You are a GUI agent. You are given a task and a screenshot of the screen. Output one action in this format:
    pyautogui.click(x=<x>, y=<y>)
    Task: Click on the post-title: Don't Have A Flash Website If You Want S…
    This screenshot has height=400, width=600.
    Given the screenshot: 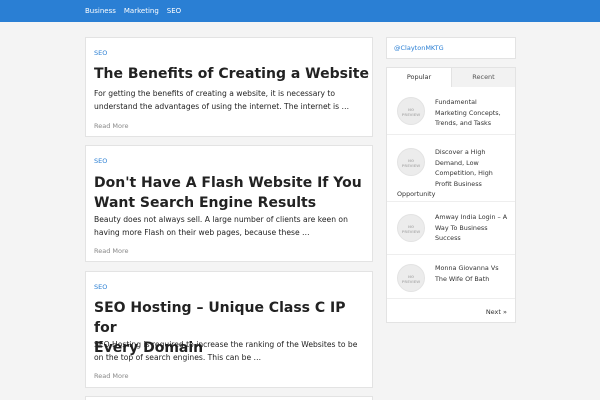 What is the action you would take?
    pyautogui.click(x=231, y=193)
    